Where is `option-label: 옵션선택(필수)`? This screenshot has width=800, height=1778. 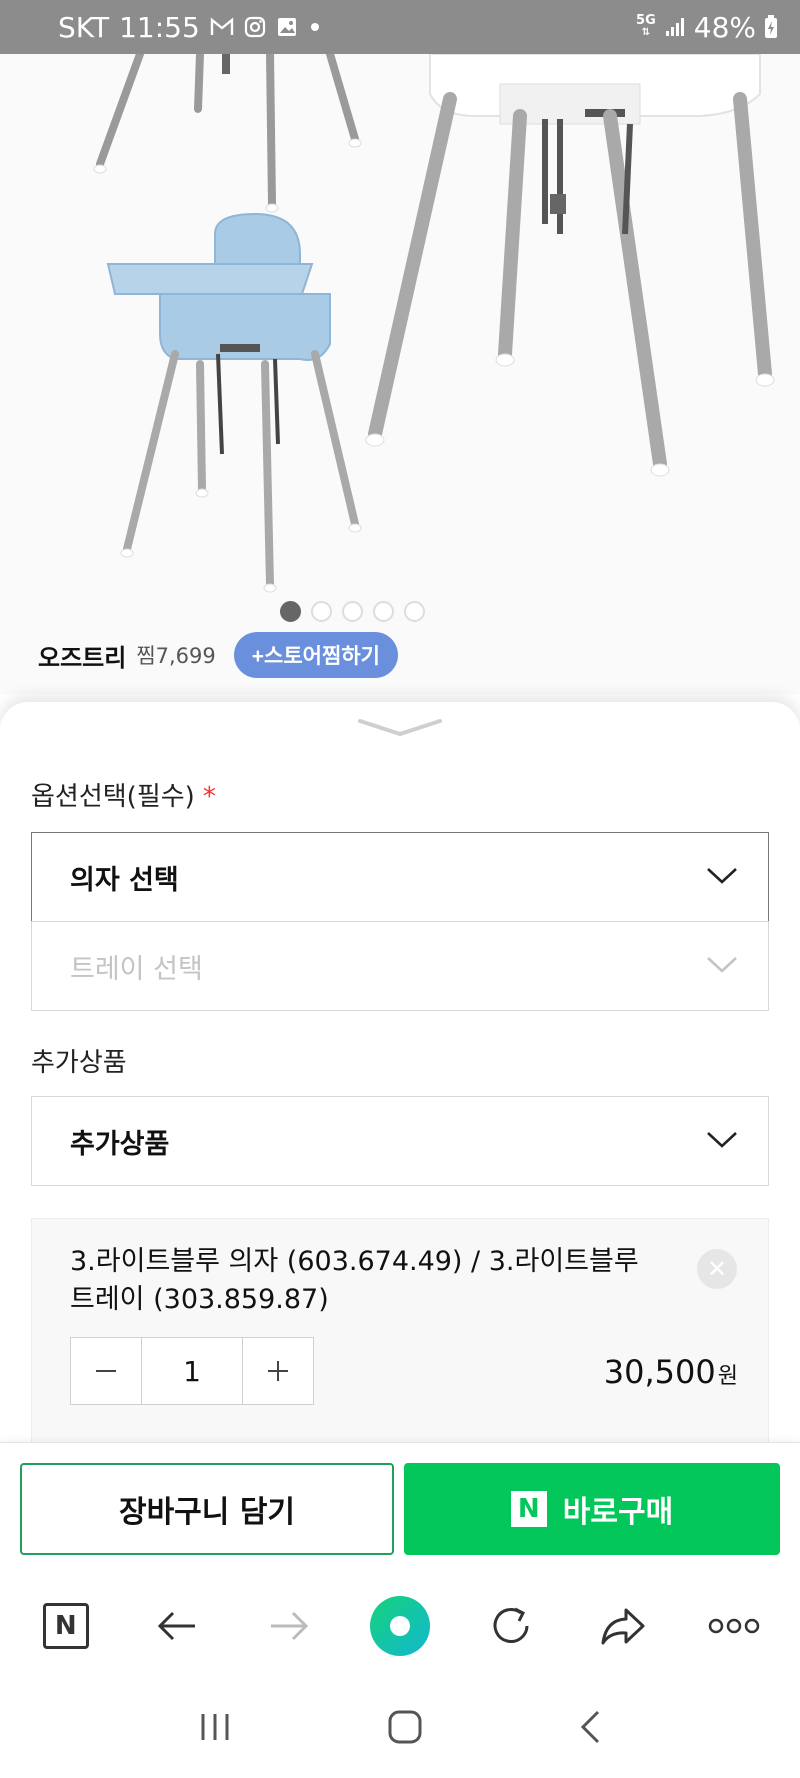
option-label: 옵션선택(필수) is located at coordinates (113, 797).